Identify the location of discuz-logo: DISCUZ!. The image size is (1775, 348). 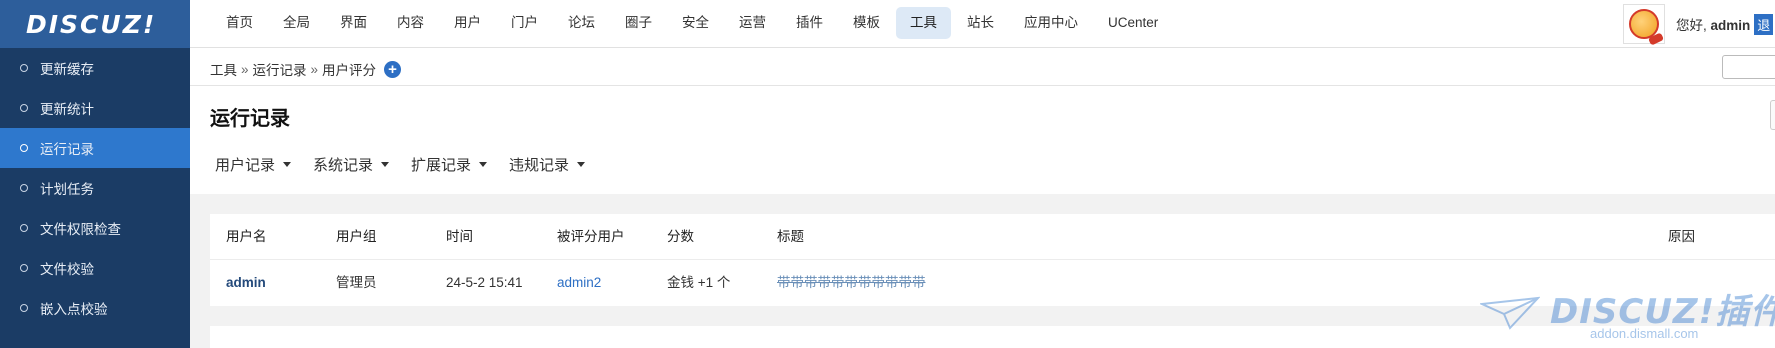
(95, 24).